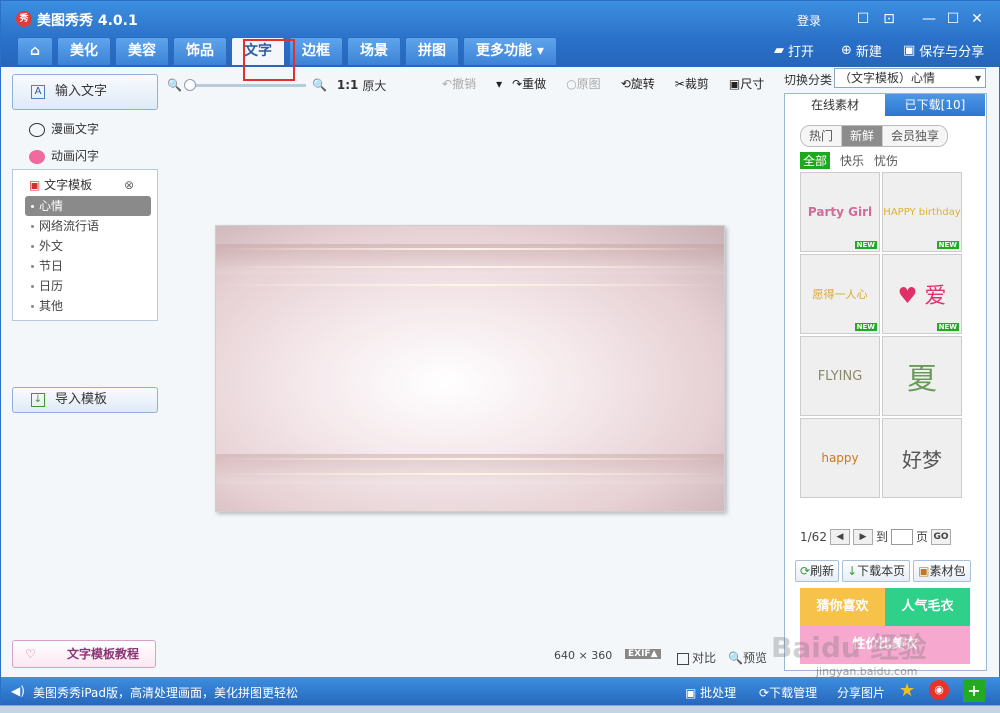  What do you see at coordinates (779, 50) in the screenshot?
I see `folder-icon: ▰` at bounding box center [779, 50].